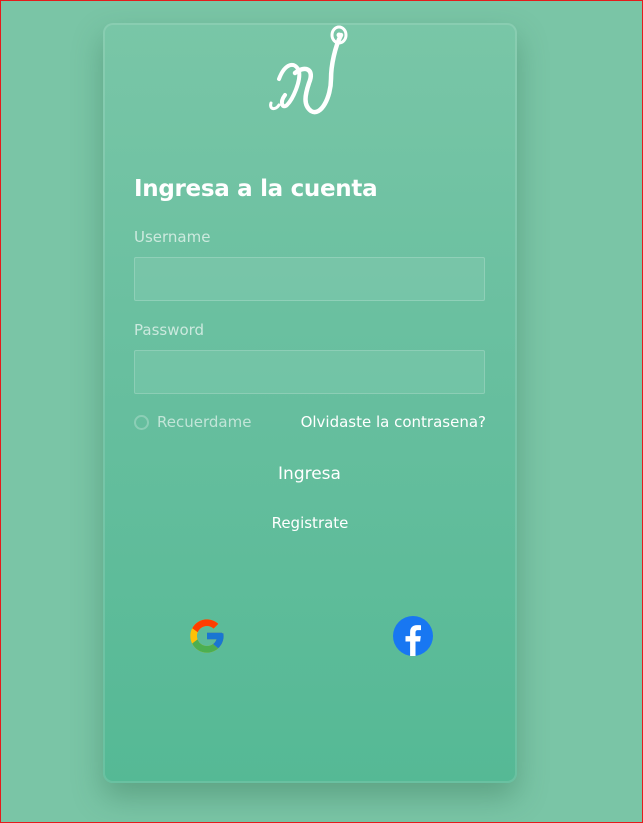  I want to click on facebook-icon, so click(413, 636).